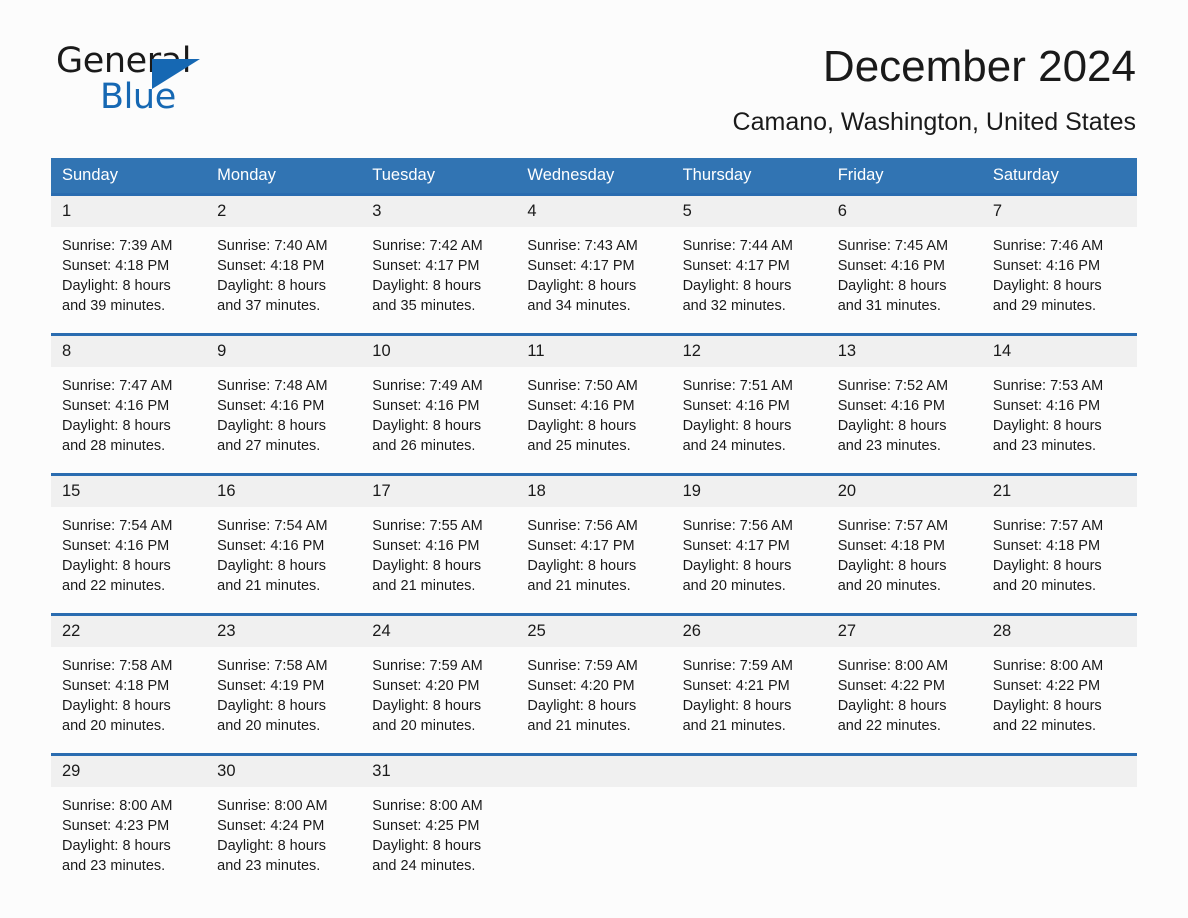  Describe the element at coordinates (283, 631) in the screenshot. I see `day-number: 23` at that location.